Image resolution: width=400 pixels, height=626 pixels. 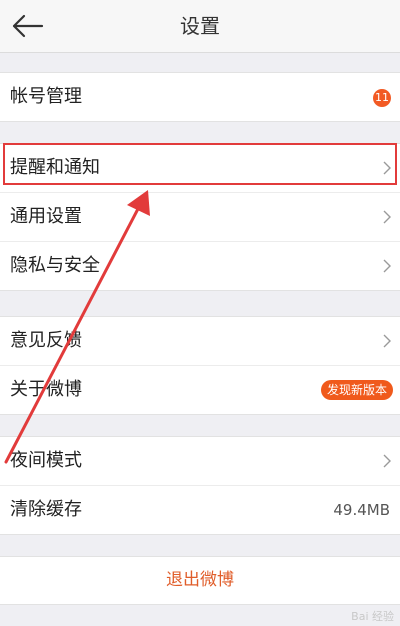 What do you see at coordinates (46, 96) in the screenshot?
I see `settings-item-label: 帐号管理` at bounding box center [46, 96].